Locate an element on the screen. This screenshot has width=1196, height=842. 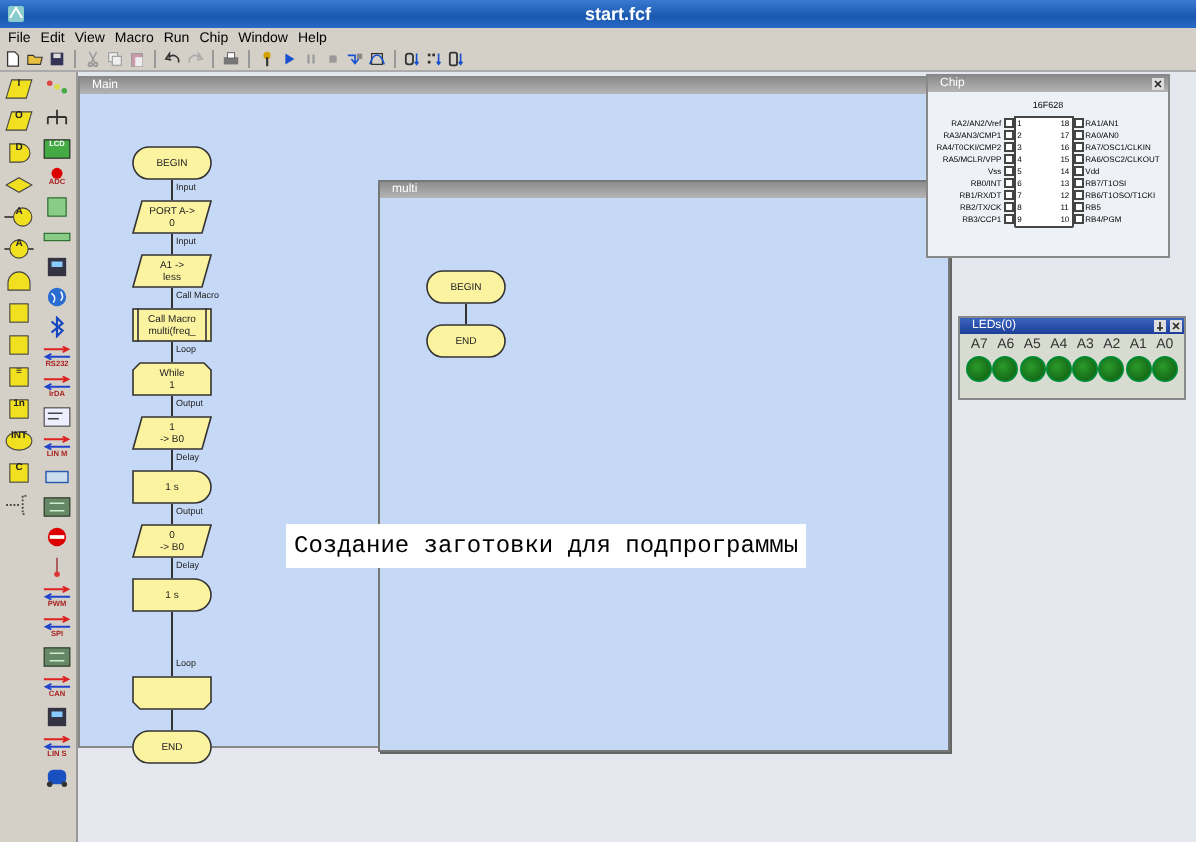
decision-shape-icon is located at coordinates (19, 184).